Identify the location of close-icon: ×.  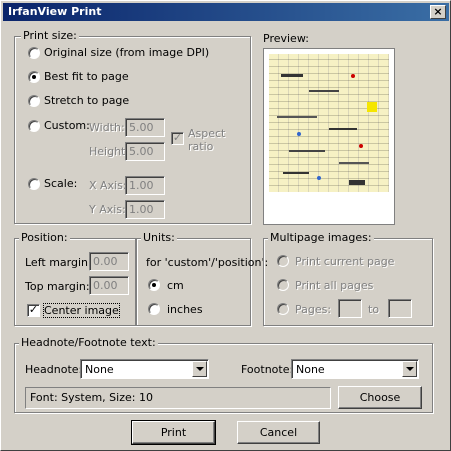
(438, 12).